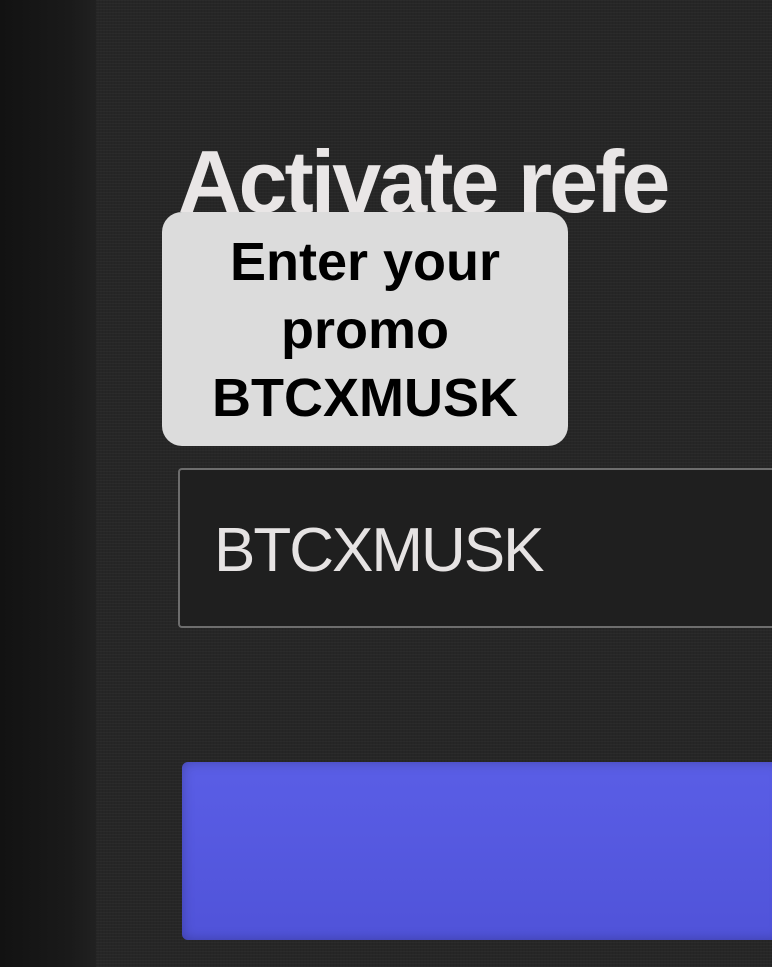  Describe the element at coordinates (365, 262) in the screenshot. I see `caption-line-1: Enter your` at that location.